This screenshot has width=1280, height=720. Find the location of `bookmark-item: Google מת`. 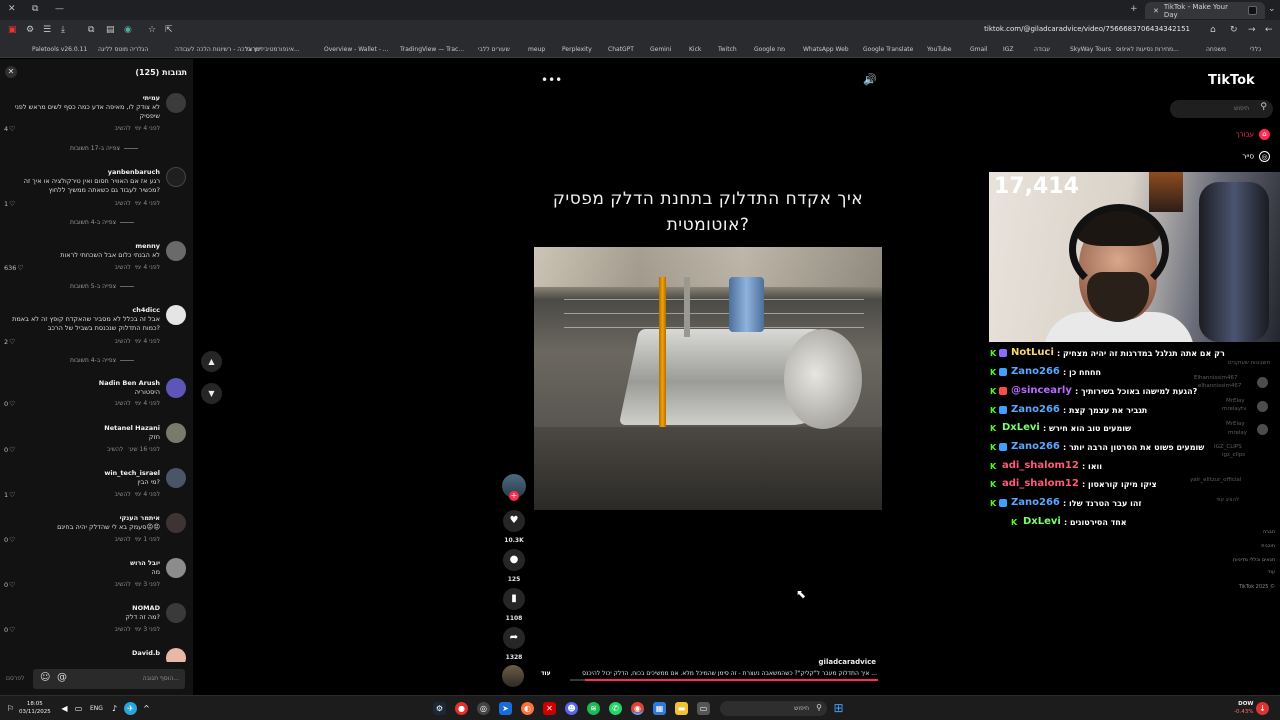

bookmark-item: Google מת is located at coordinates (769, 49).